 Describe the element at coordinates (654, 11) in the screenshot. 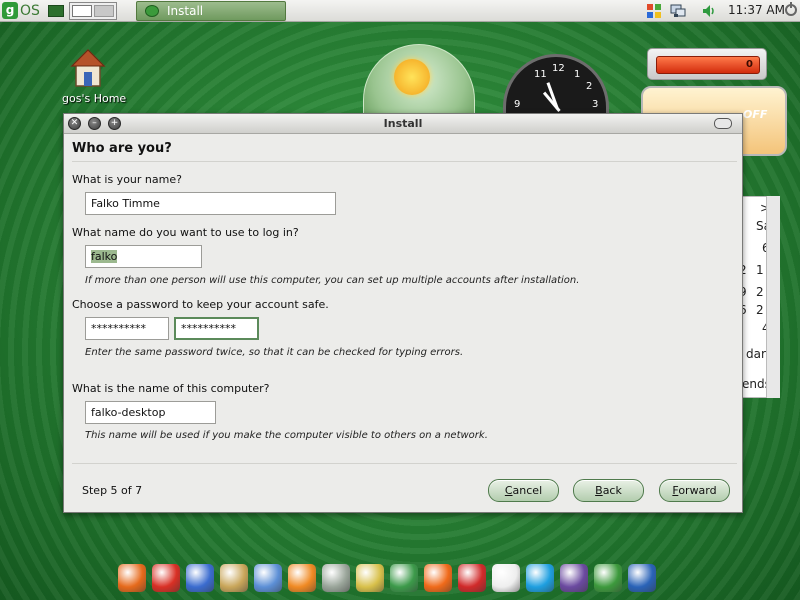

I see `windows-logo-icon` at that location.